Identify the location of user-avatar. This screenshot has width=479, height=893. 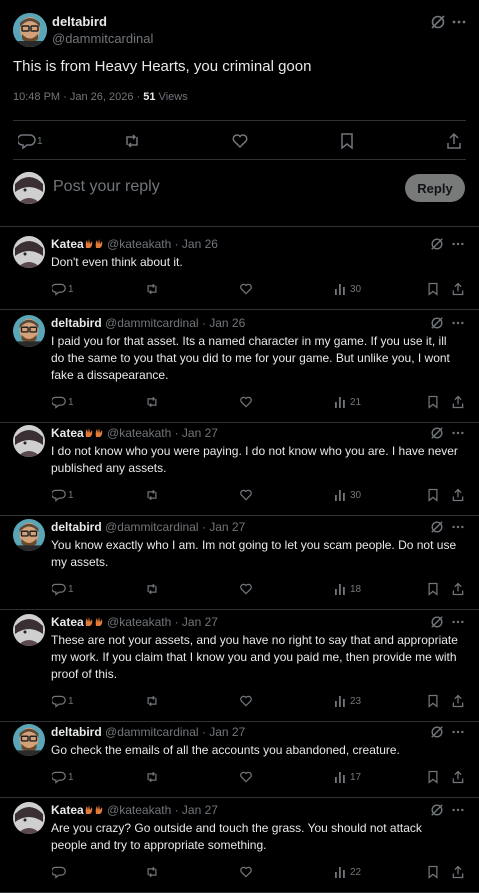
(29, 188).